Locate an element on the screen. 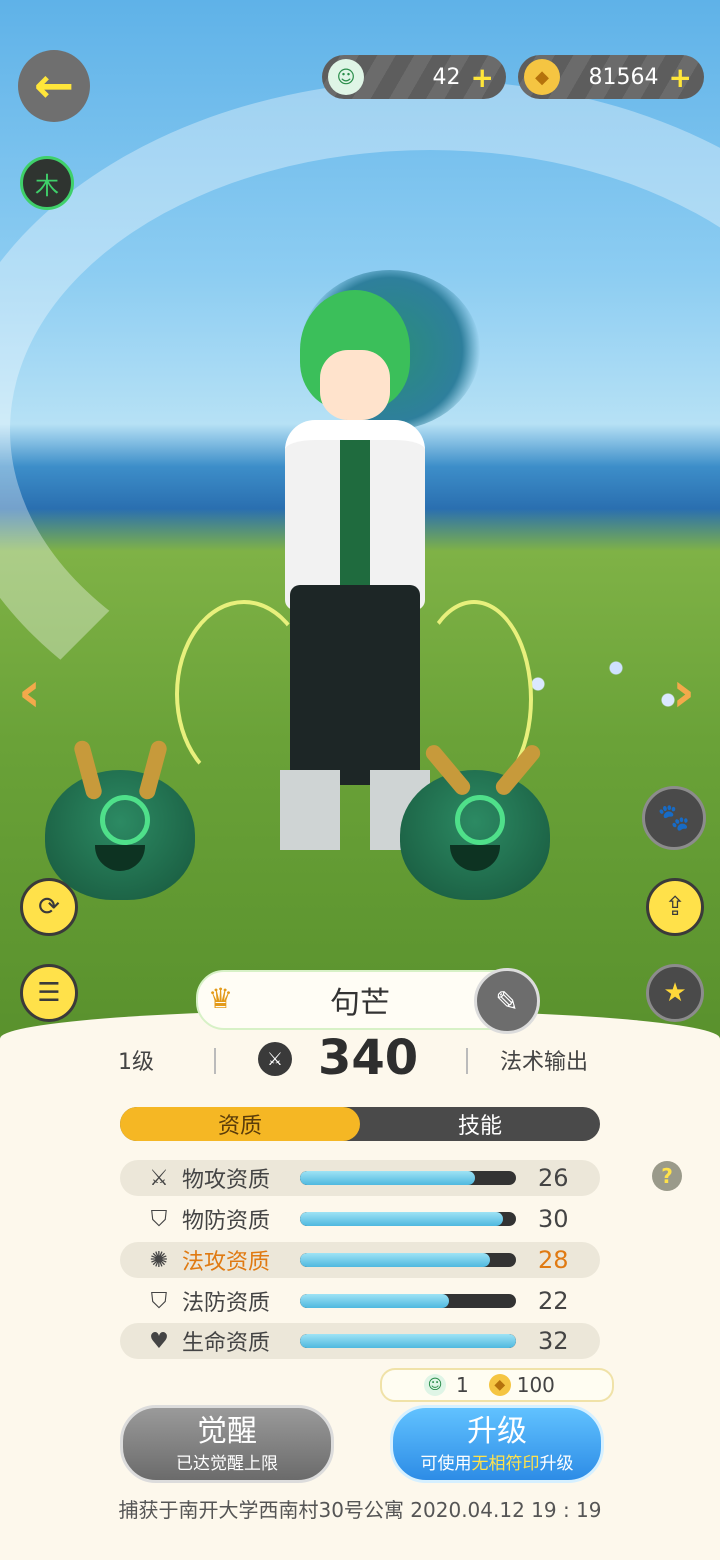  upgrade-button: 升级 可使用无相符印升级 is located at coordinates (497, 1444).